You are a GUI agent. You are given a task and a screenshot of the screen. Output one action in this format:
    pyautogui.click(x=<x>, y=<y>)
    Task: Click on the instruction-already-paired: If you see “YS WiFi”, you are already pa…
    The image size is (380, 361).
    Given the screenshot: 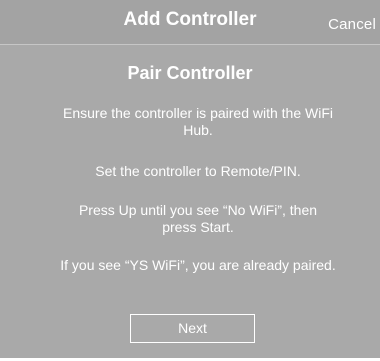 What is the action you would take?
    pyautogui.click(x=198, y=265)
    